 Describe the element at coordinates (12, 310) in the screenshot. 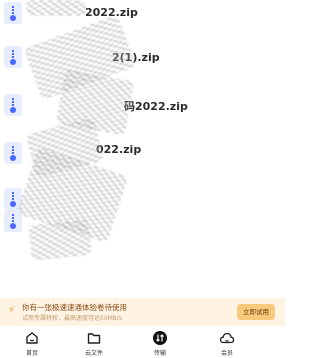

I see `speed-coupon-icon: ⚡` at that location.